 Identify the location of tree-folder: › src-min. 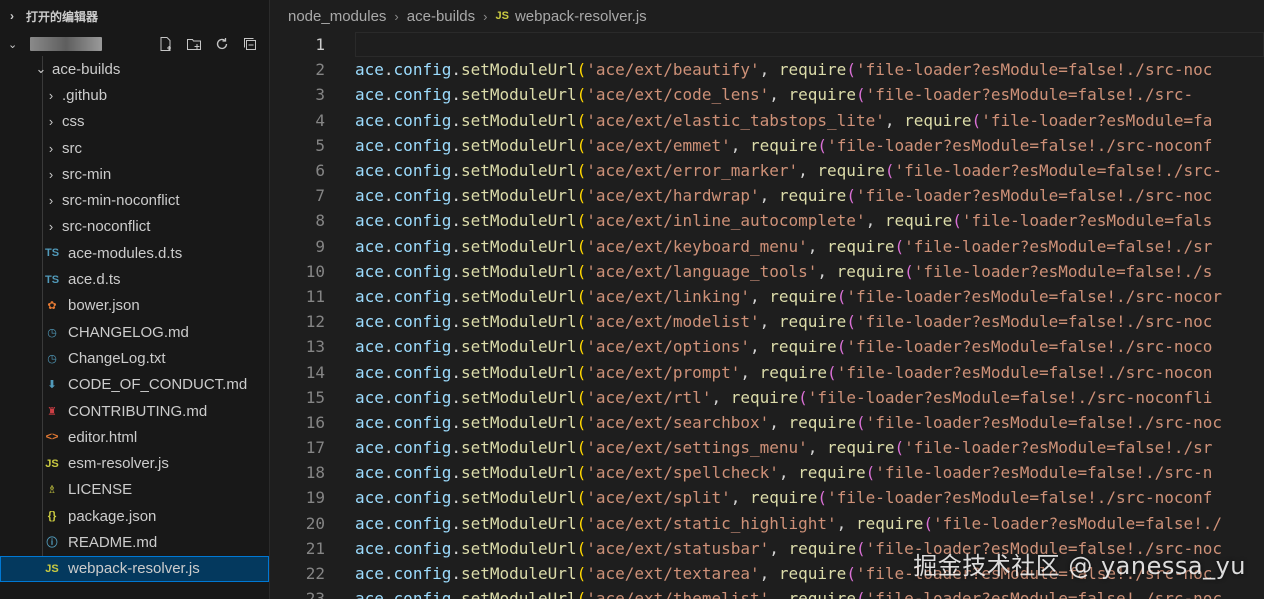
(134, 174).